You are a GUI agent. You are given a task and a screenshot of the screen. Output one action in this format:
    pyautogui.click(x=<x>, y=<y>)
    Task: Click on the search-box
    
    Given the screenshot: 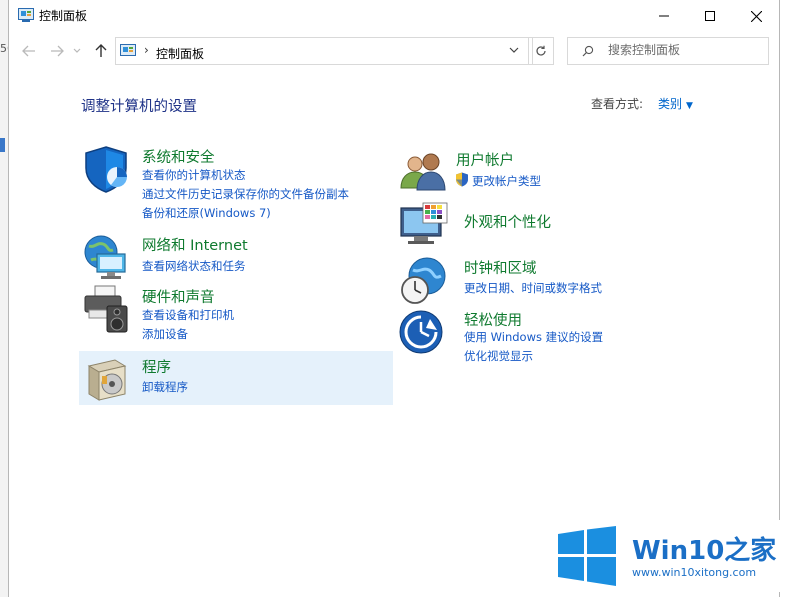 What is the action you would take?
    pyautogui.click(x=668, y=51)
    